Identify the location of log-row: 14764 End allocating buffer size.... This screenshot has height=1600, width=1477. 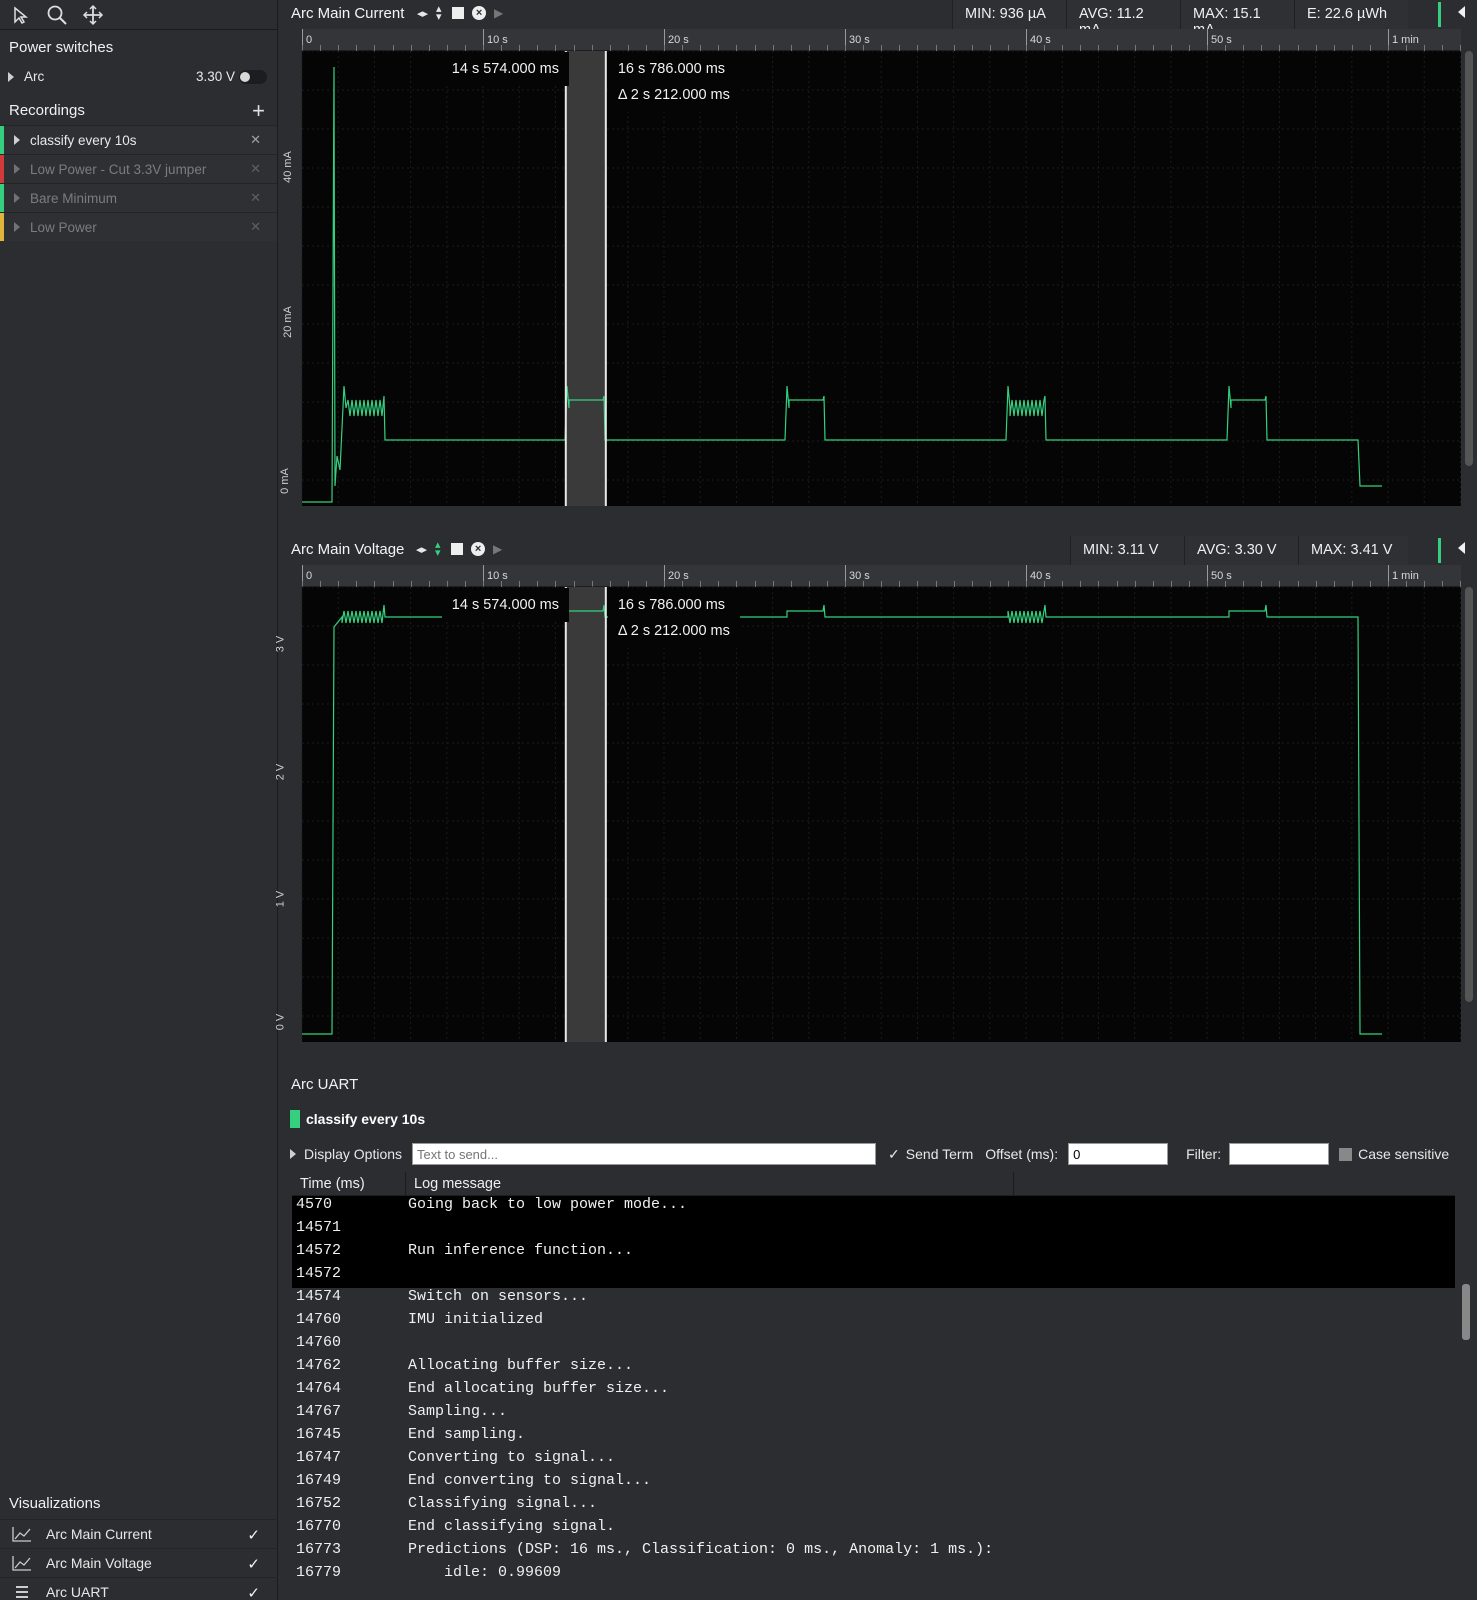
(873, 1391).